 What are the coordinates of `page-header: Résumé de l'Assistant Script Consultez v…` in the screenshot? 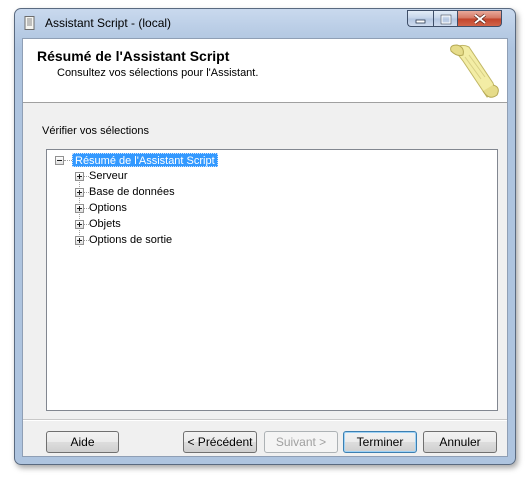 It's located at (265, 71).